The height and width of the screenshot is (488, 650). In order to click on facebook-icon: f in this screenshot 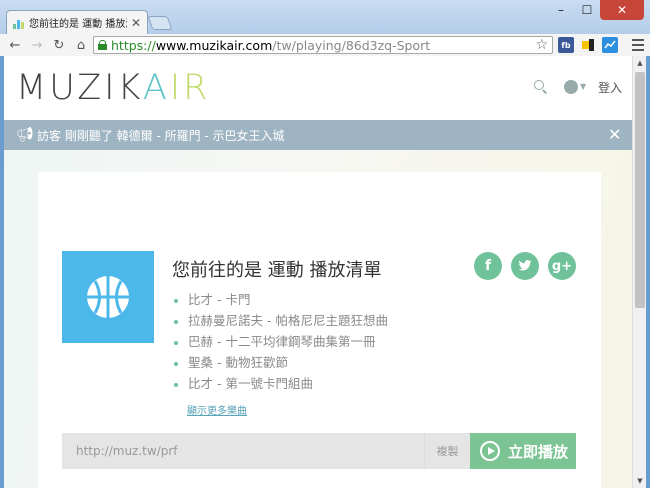, I will do `click(488, 266)`.